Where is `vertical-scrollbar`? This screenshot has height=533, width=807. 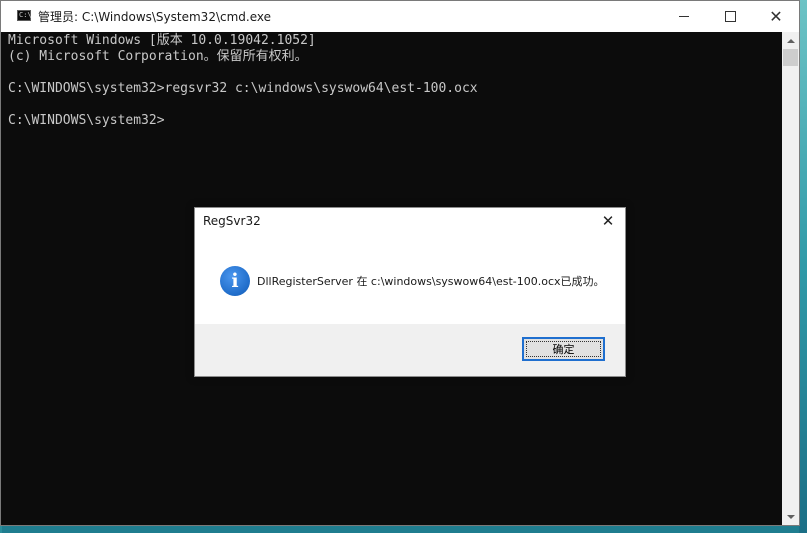
vertical-scrollbar is located at coordinates (790, 278).